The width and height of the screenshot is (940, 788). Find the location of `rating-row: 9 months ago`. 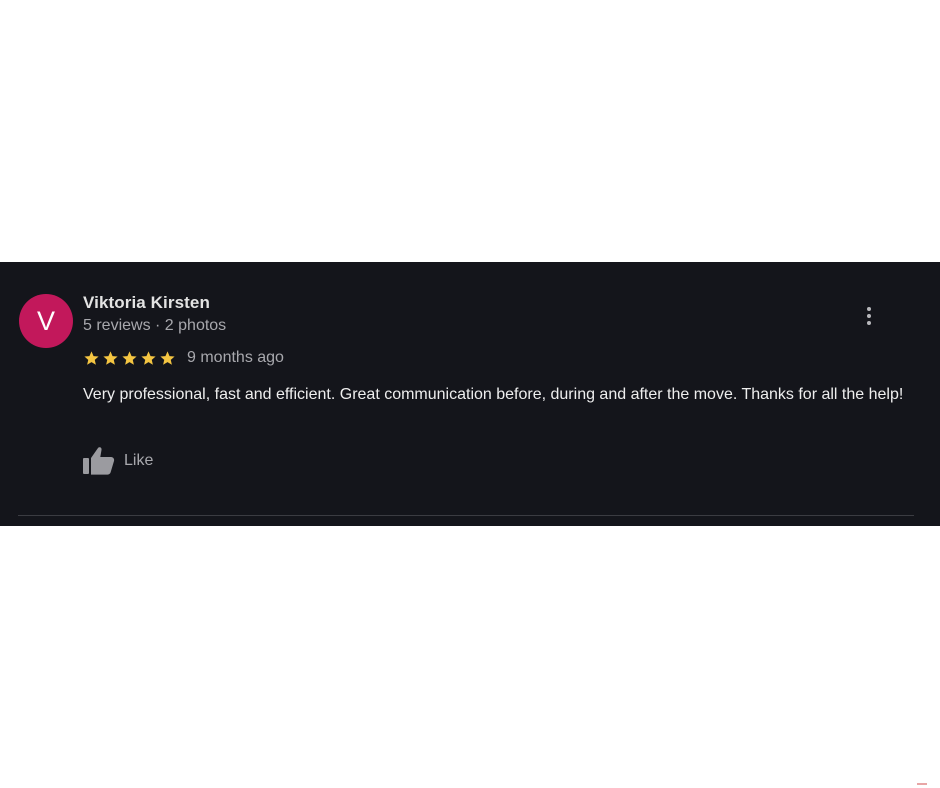

rating-row: 9 months ago is located at coordinates (183, 358).